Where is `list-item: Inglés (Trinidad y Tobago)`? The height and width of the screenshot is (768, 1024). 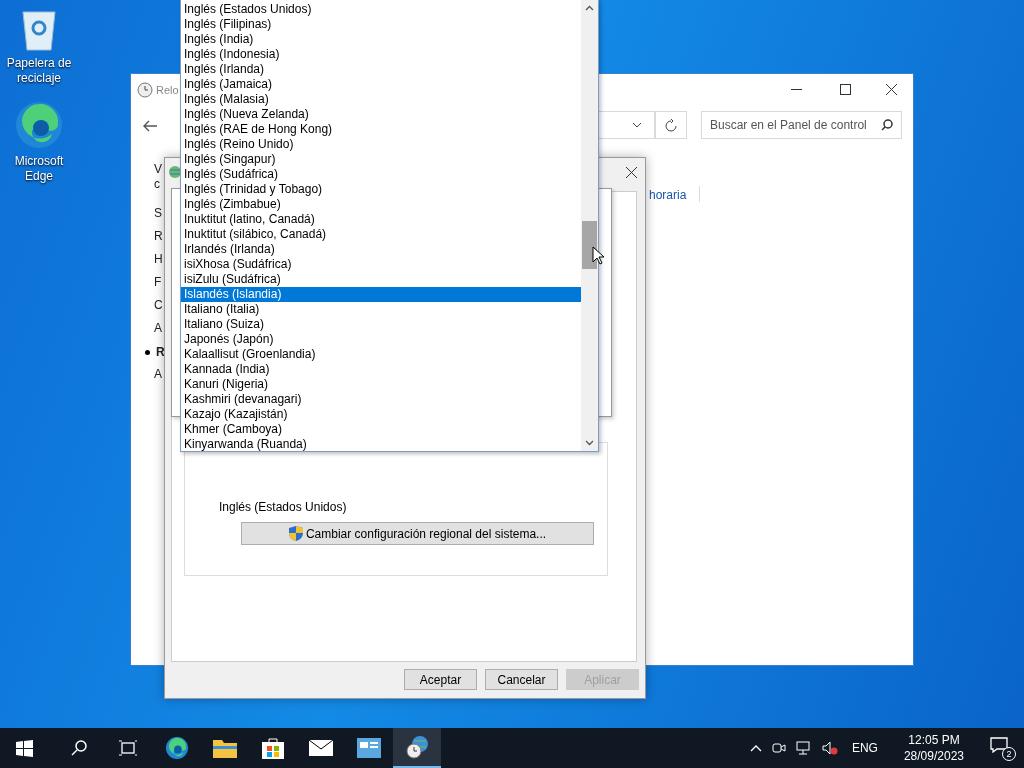
list-item: Inglés (Trinidad y Tobago) is located at coordinates (381, 189).